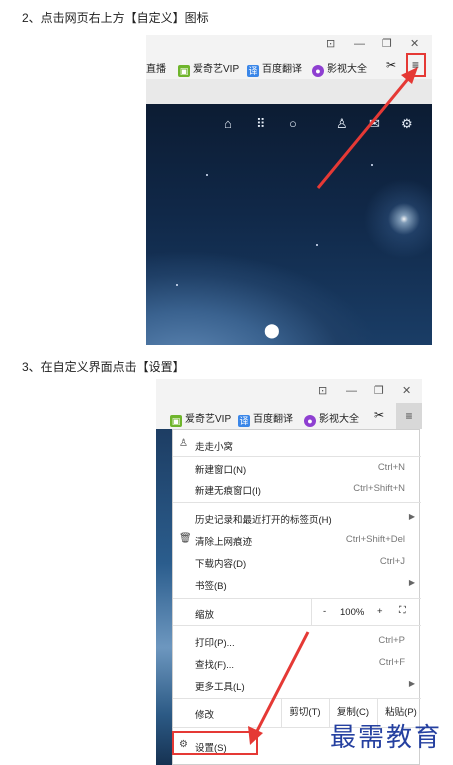 This screenshot has width=453, height=765. I want to click on watermark-text: 最需教育, so click(386, 738).